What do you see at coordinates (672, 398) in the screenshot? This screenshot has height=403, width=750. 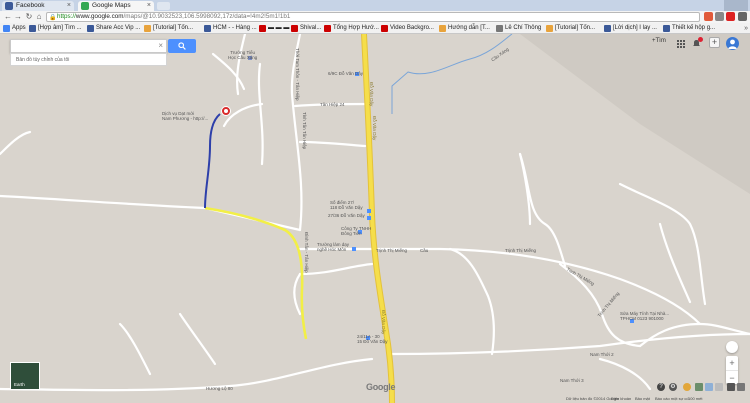 I see `report-problem-link: Báo cáo một sự cố` at bounding box center [672, 398].